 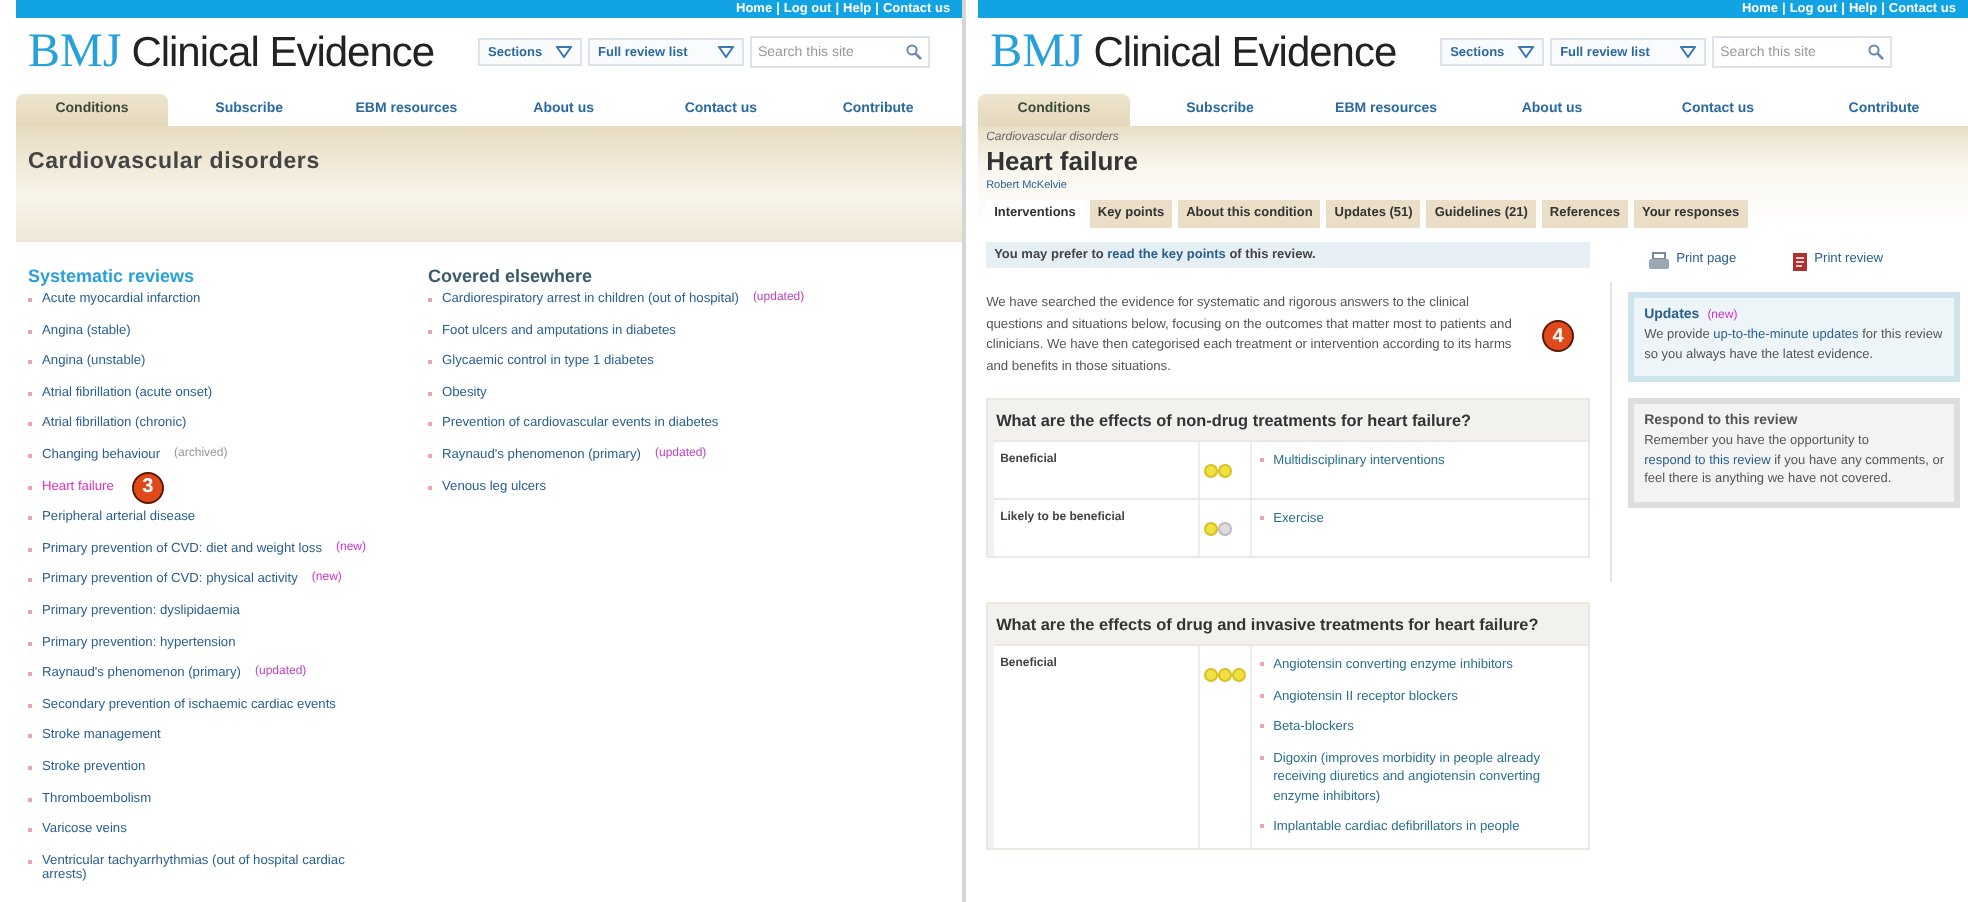 What do you see at coordinates (147, 487) in the screenshot?
I see `callout-number: 3` at bounding box center [147, 487].